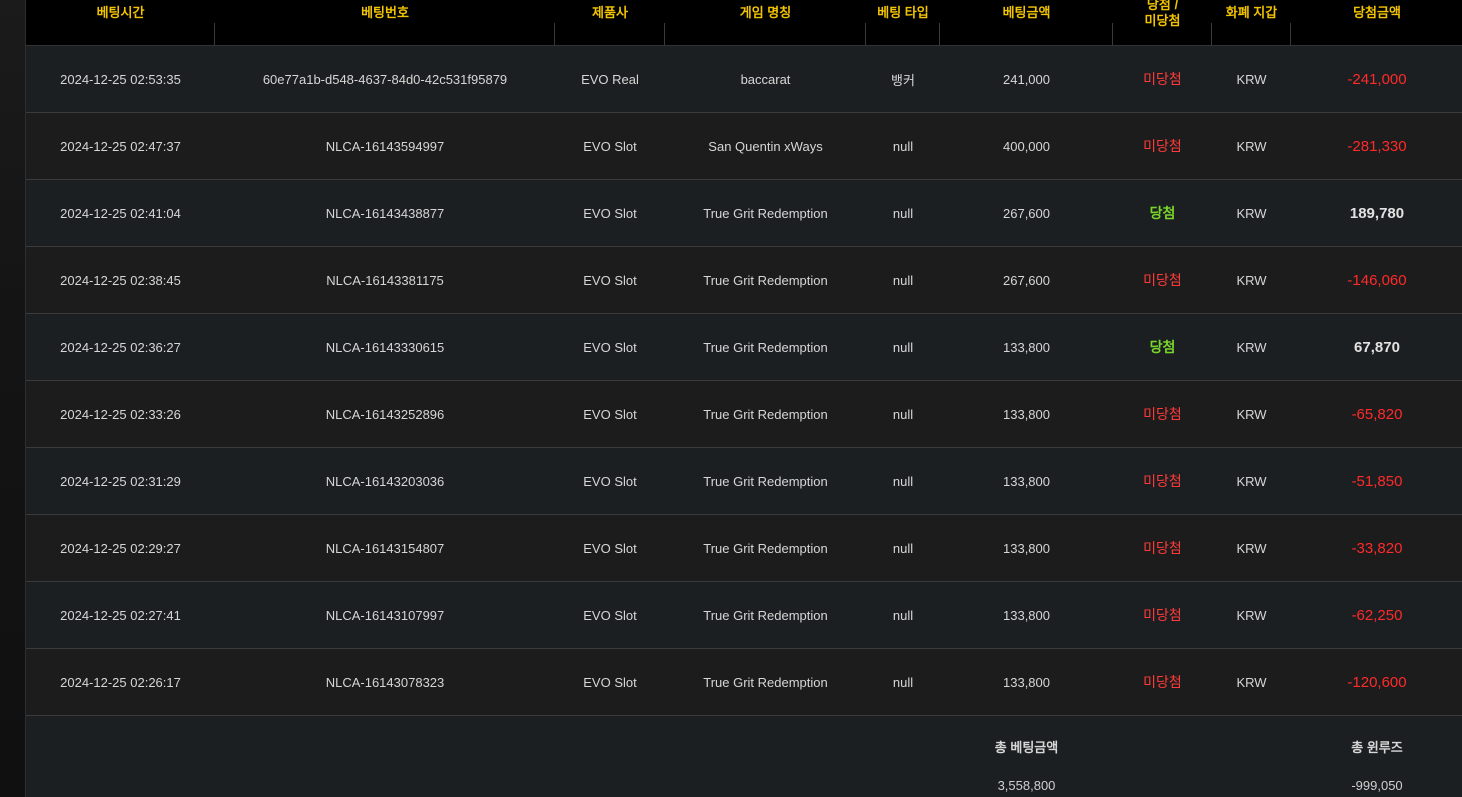  What do you see at coordinates (1162, 146) in the screenshot?
I see `cell-result-text: 미당첨` at bounding box center [1162, 146].